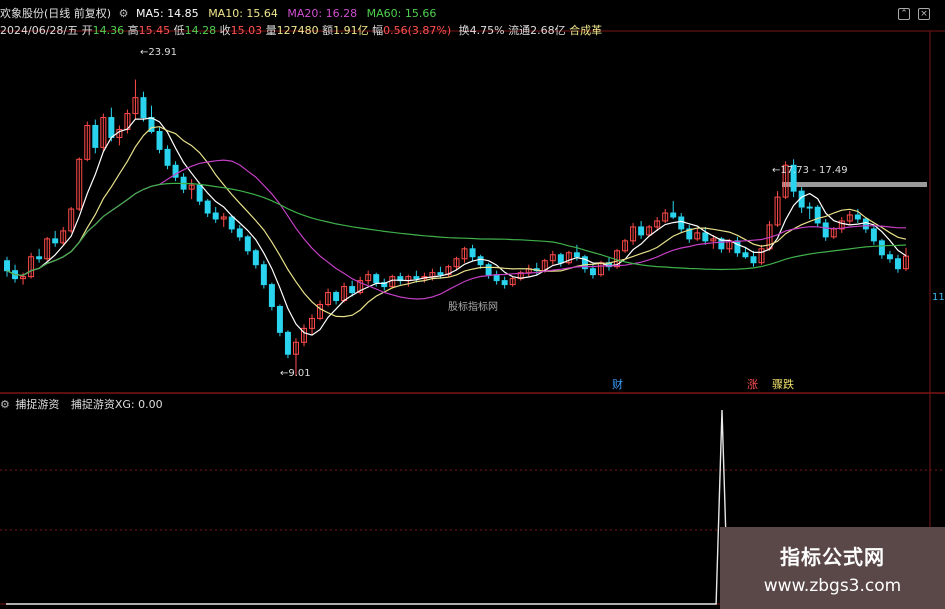 The image size is (945, 609). What do you see at coordinates (938, 297) in the screenshot?
I see `right-edge-label: 11` at bounding box center [938, 297].